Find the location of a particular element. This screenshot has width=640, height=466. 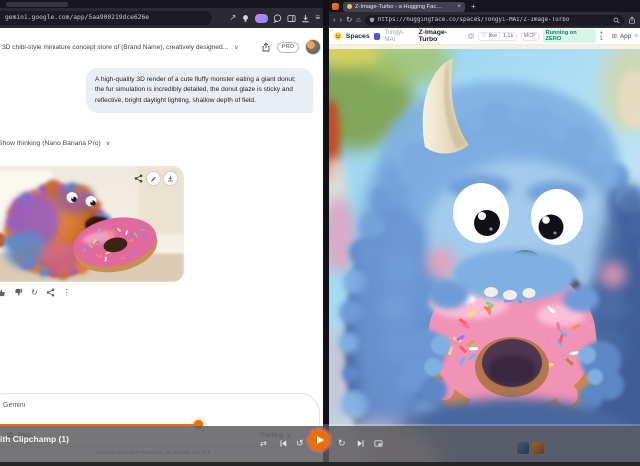

menu-icon: ≡ is located at coordinates (317, 18).